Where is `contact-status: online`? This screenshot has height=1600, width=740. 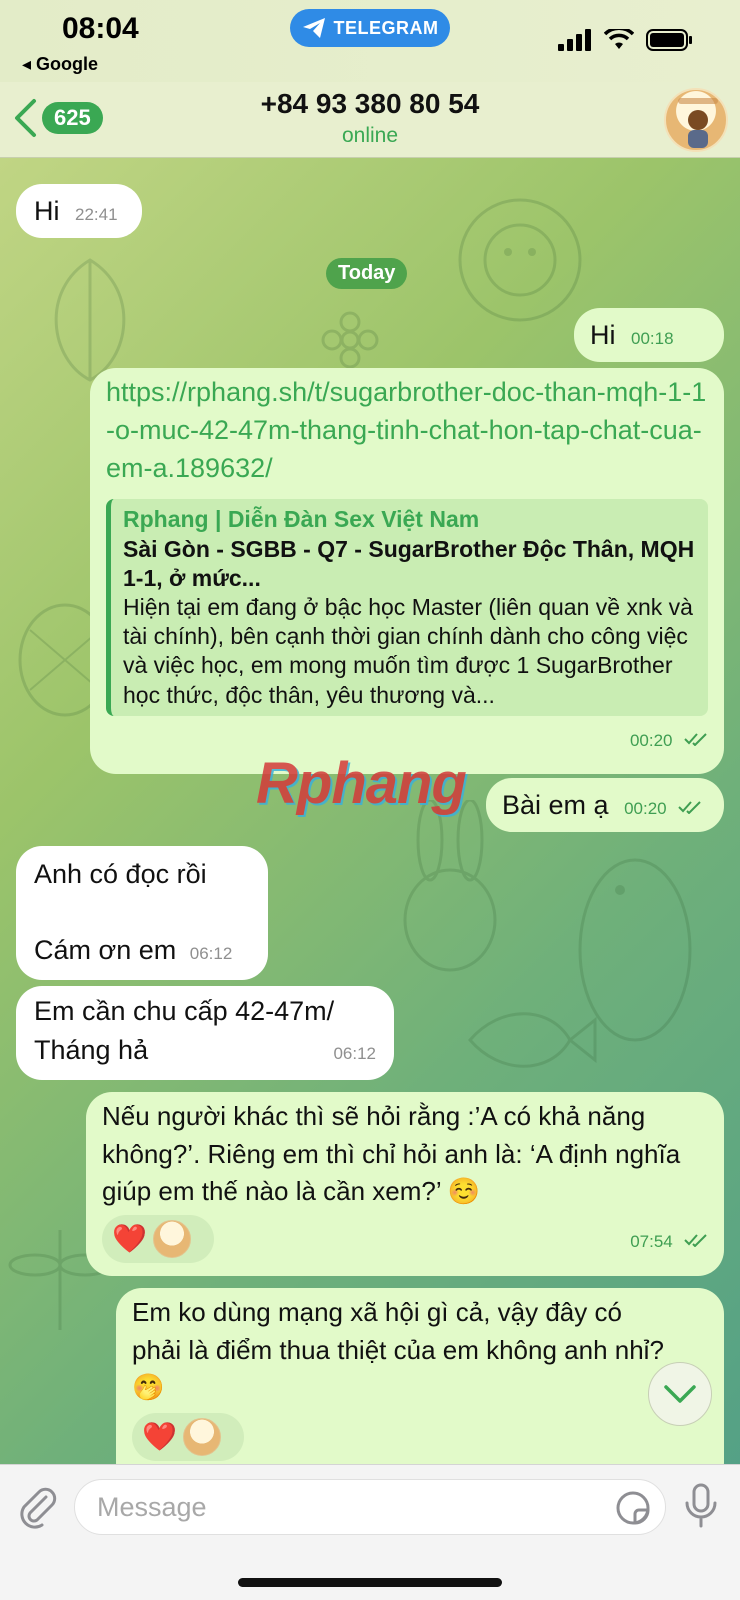 contact-status: online is located at coordinates (370, 135).